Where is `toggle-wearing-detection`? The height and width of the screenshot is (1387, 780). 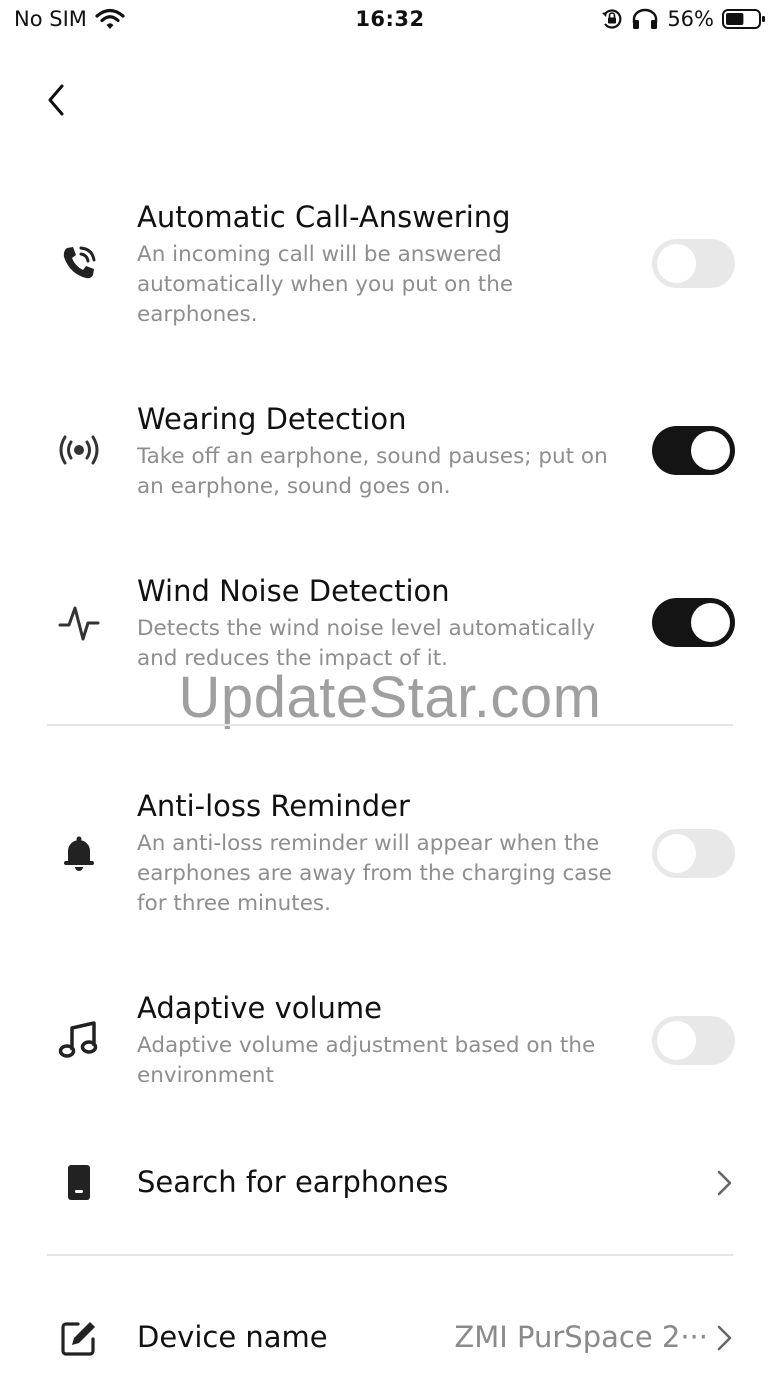 toggle-wearing-detection is located at coordinates (693, 450).